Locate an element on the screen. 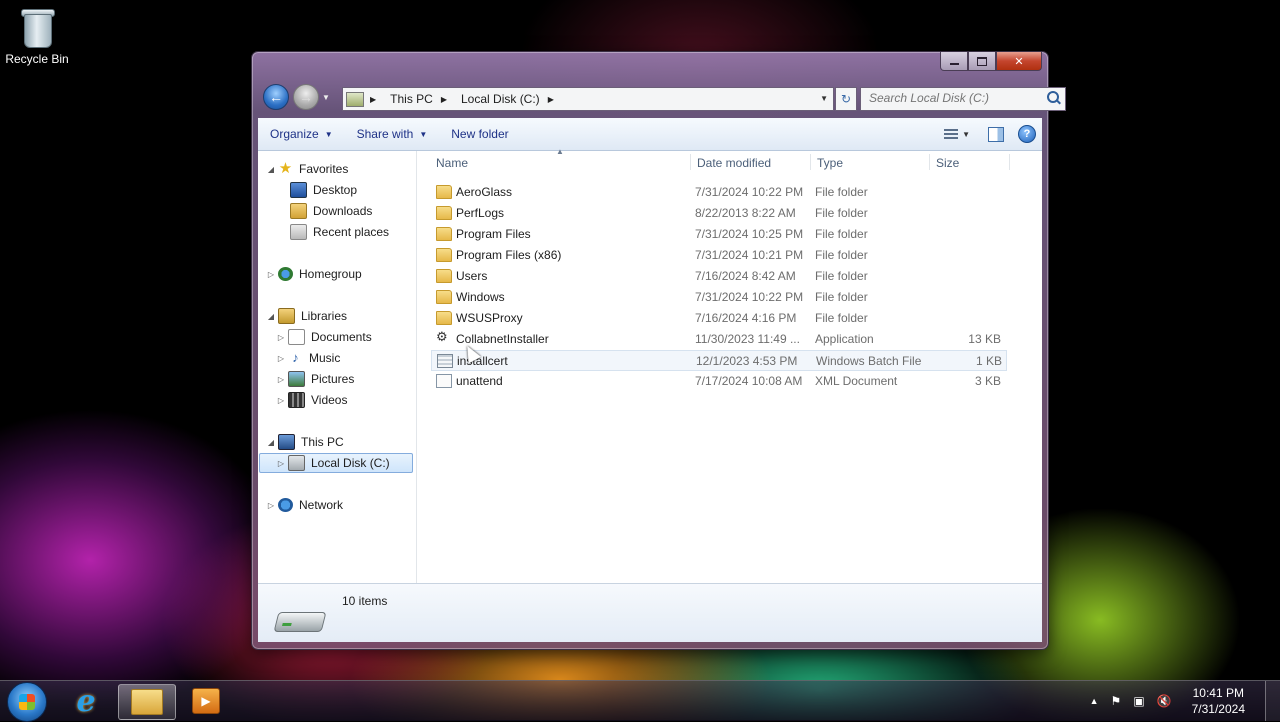 The image size is (1280, 722). nav-videos: ▷ Videos is located at coordinates (311, 400).